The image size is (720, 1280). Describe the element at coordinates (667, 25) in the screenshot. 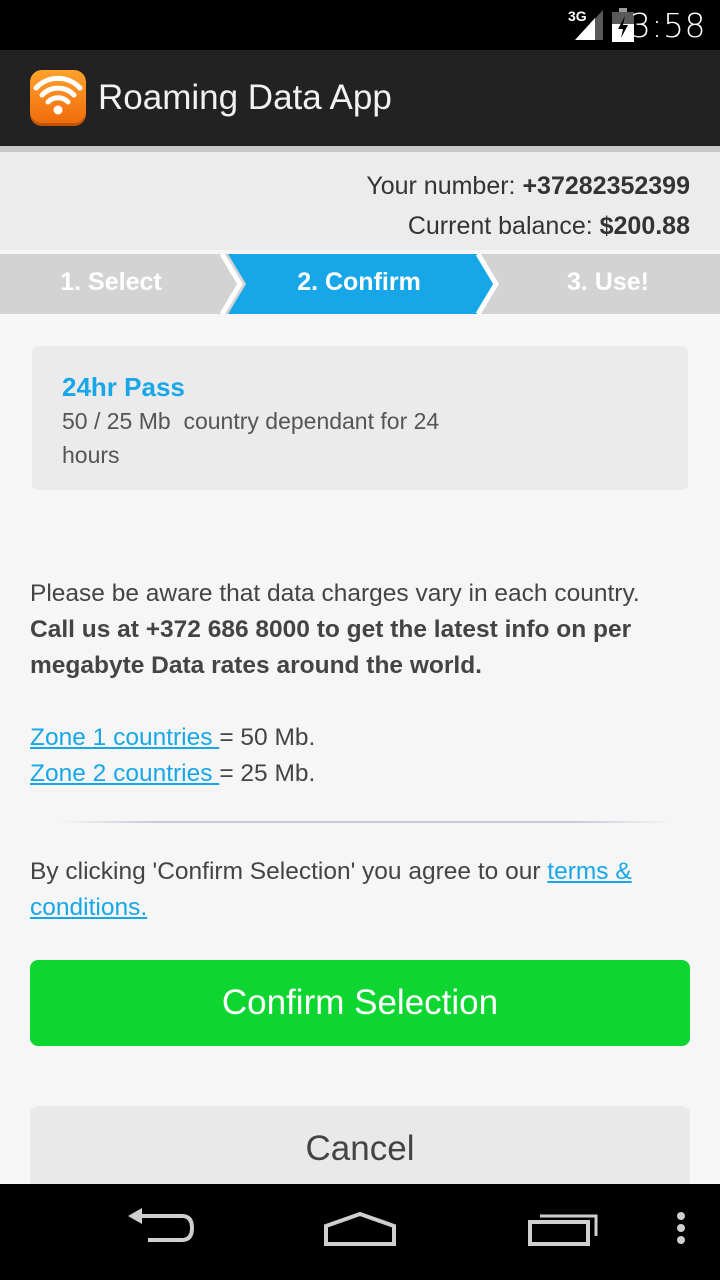

I see `clock: 3:58` at that location.